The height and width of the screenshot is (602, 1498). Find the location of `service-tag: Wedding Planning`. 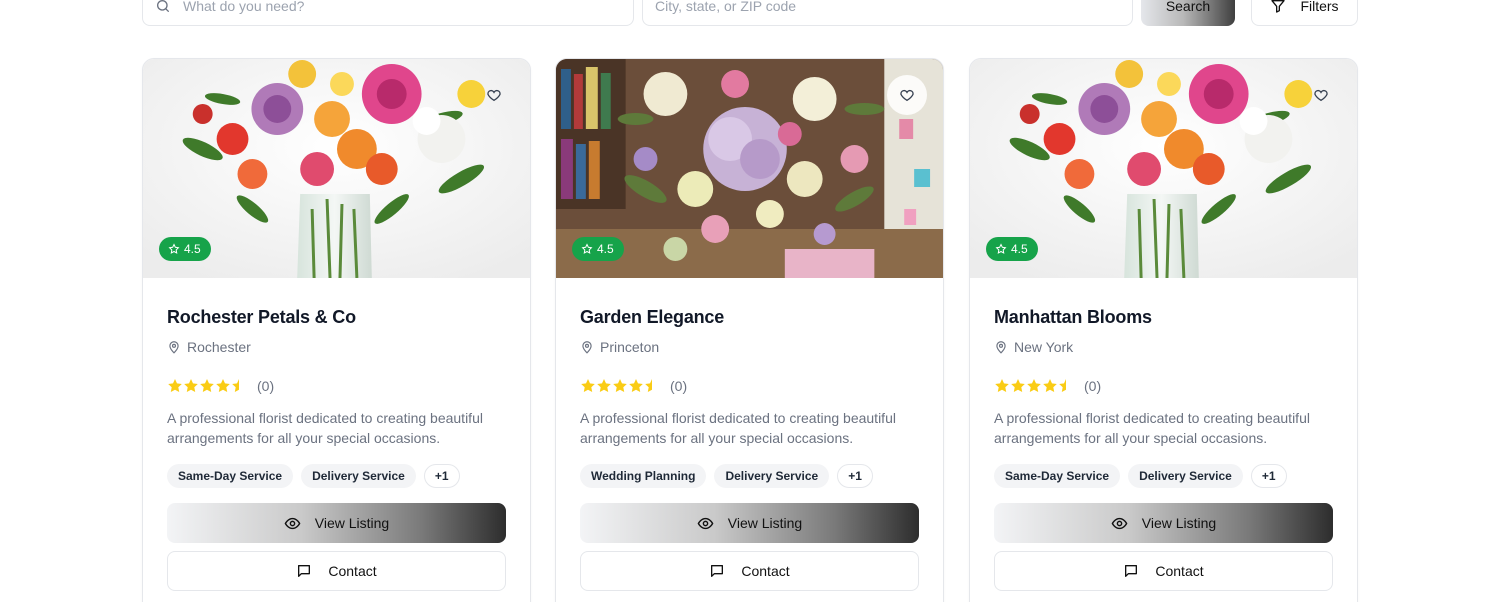

service-tag: Wedding Planning is located at coordinates (643, 476).